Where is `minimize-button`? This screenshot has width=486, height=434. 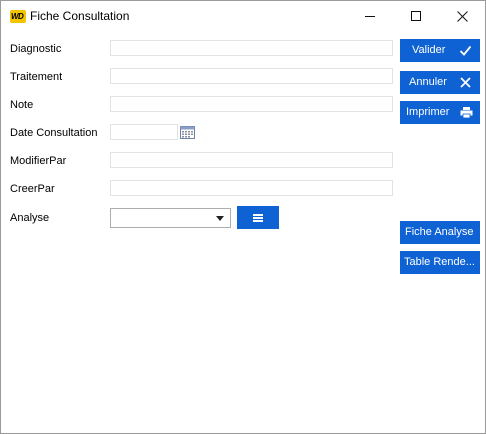 minimize-button is located at coordinates (370, 16).